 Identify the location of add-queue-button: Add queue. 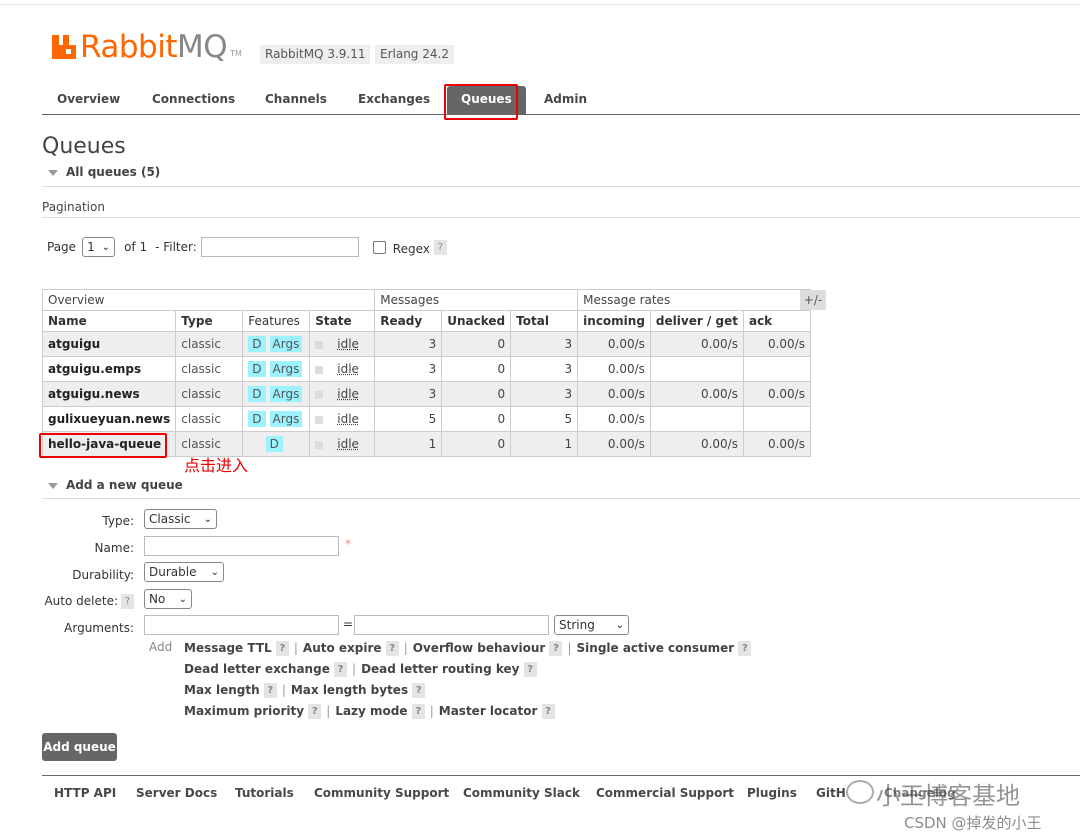
(79, 747).